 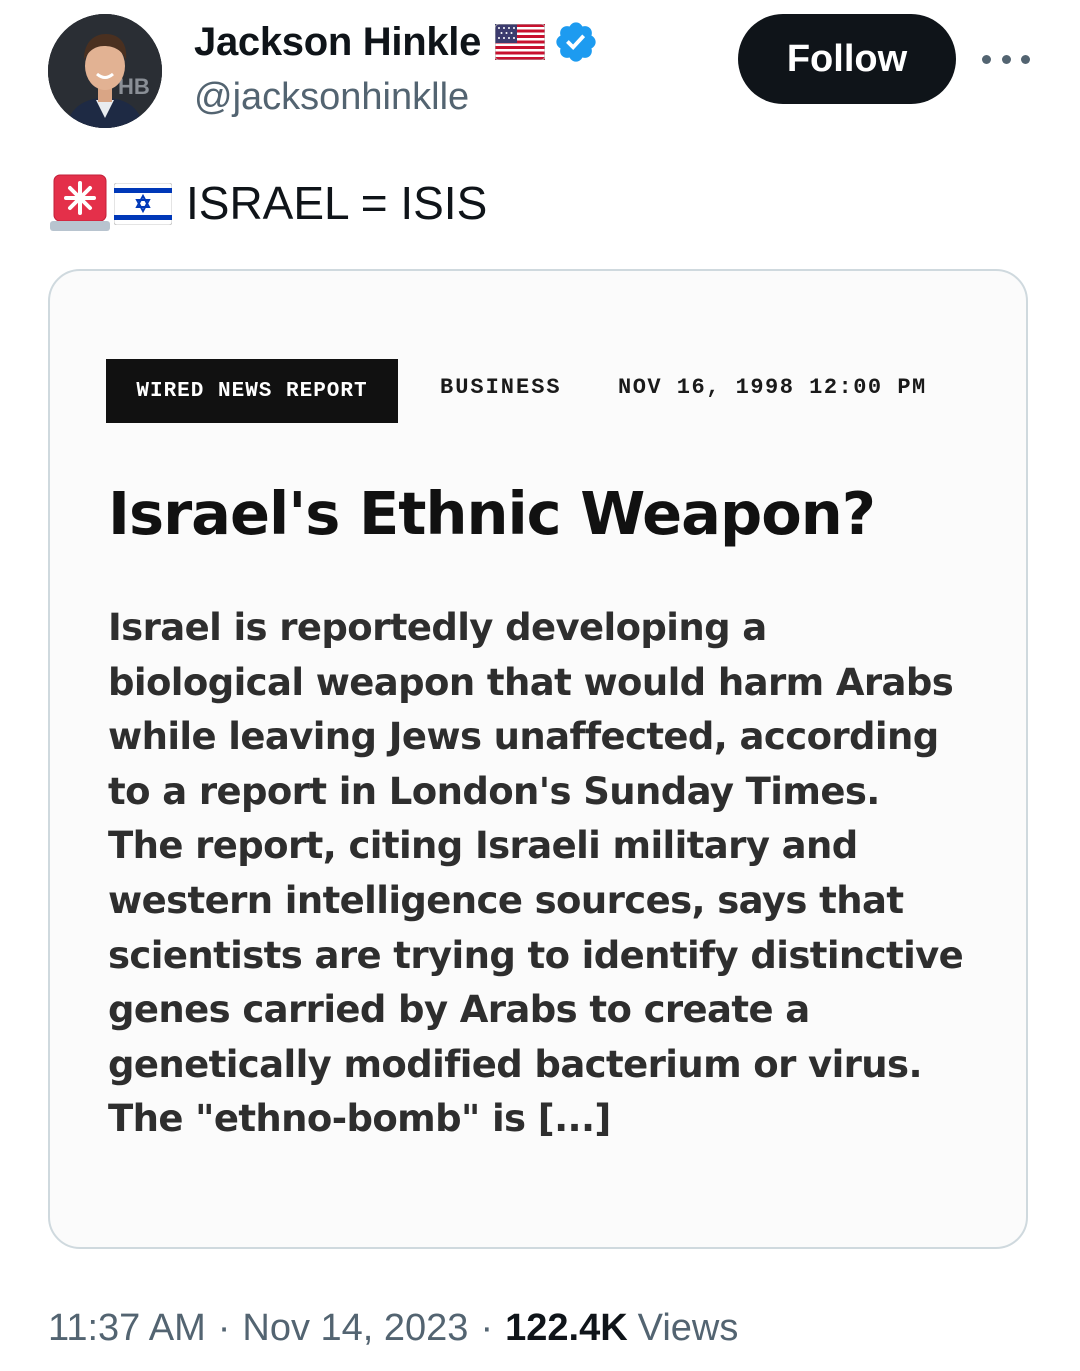 I want to click on article-body-line: western intelligence sources, says that, so click(x=506, y=900).